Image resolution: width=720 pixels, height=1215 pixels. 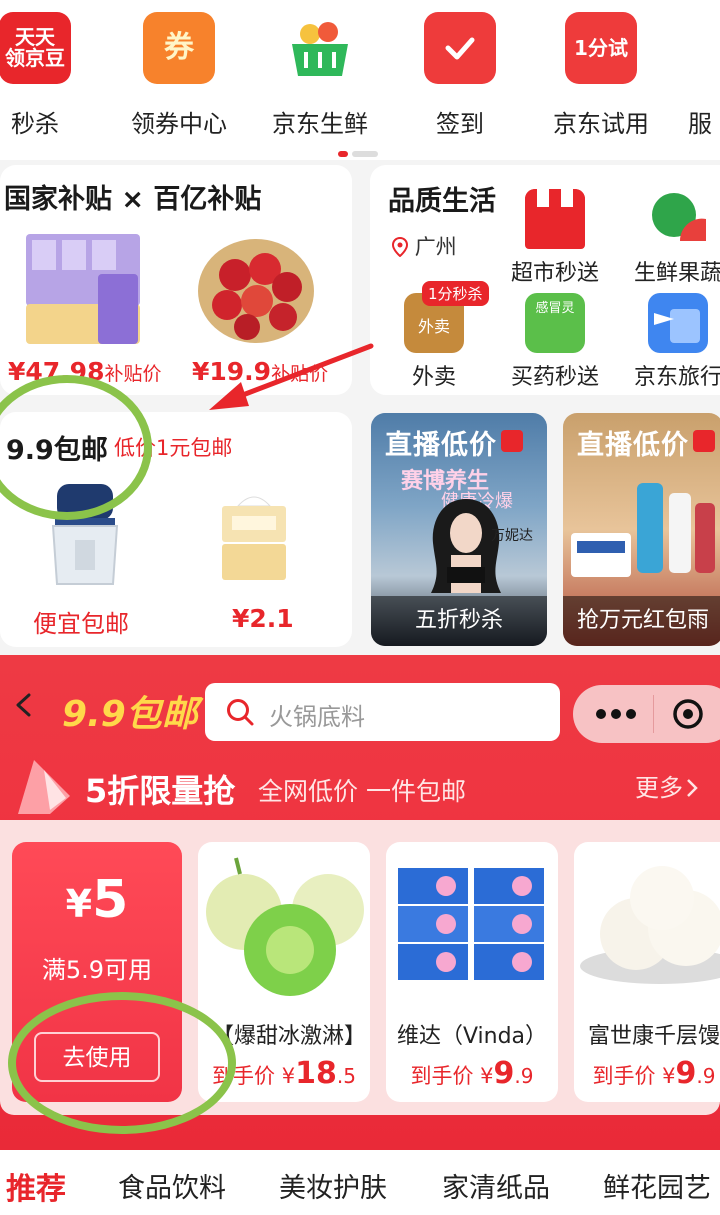 What do you see at coordinates (44, 787) in the screenshot?
I see `flash-sale-logo-icon` at bounding box center [44, 787].